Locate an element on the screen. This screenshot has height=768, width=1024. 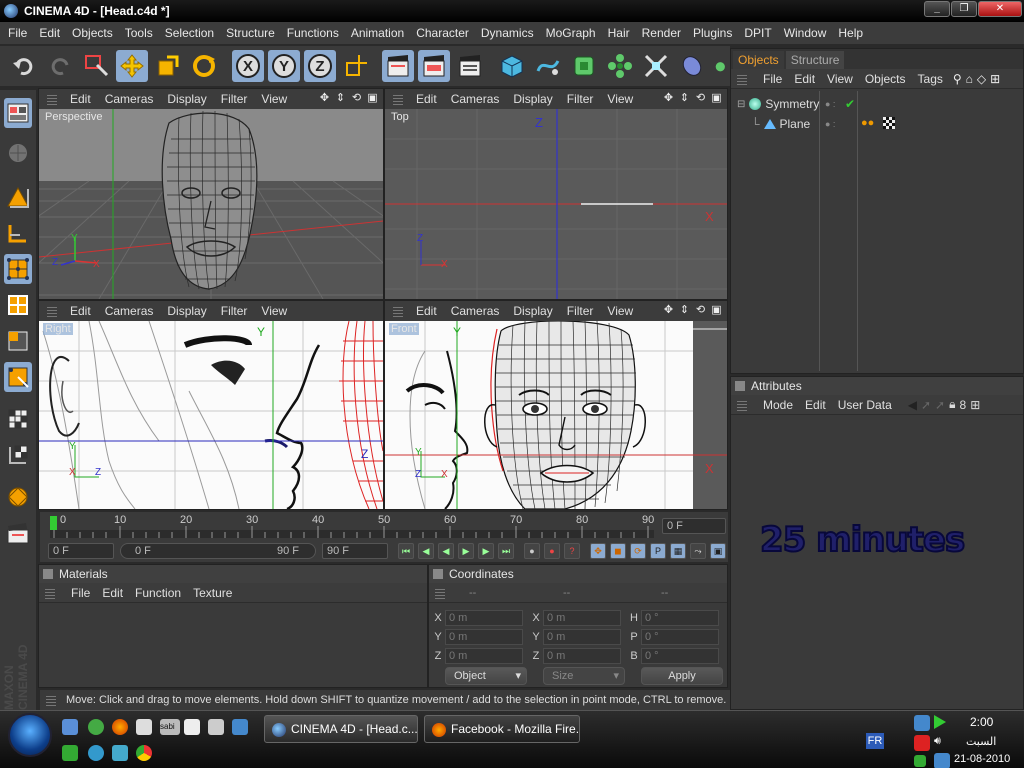
play-tray-icon is located at coordinates (940, 722).